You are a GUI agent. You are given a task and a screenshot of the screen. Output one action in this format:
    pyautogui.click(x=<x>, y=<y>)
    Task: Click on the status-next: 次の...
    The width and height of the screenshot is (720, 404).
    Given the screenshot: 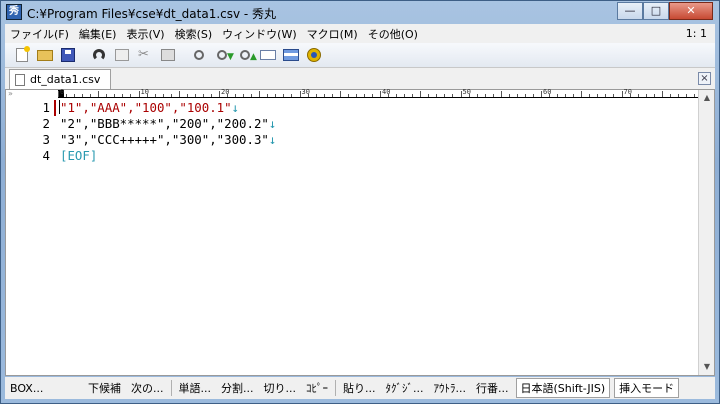 What is the action you would take?
    pyautogui.click(x=147, y=388)
    